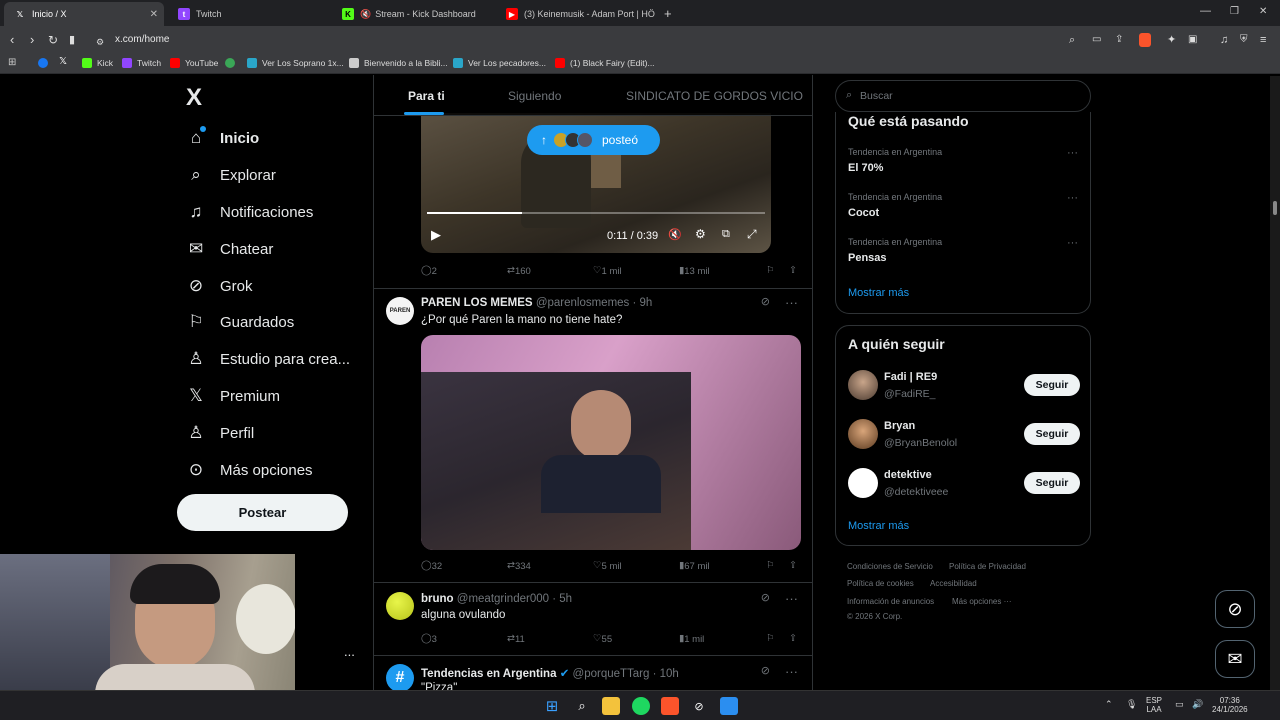  What do you see at coordinates (222, 138) in the screenshot?
I see `nav-home: ⌂ Inicio` at bounding box center [222, 138].